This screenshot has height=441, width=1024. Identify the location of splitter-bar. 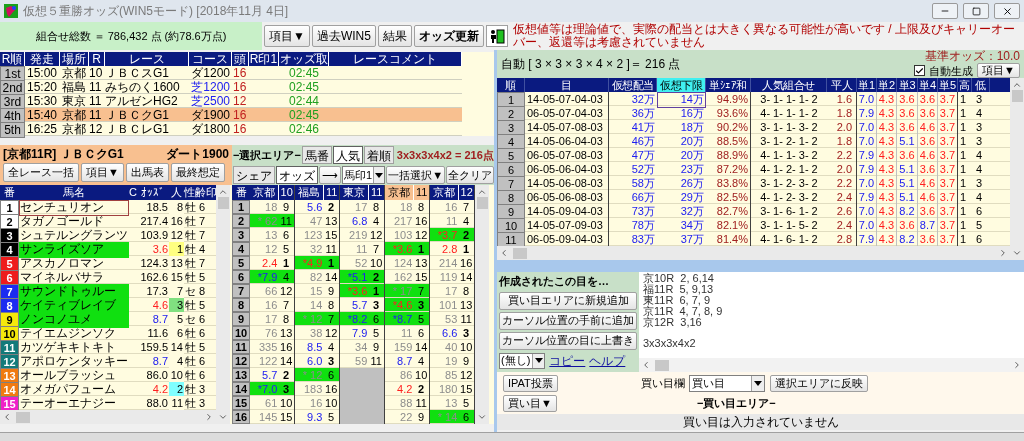
(760, 266).